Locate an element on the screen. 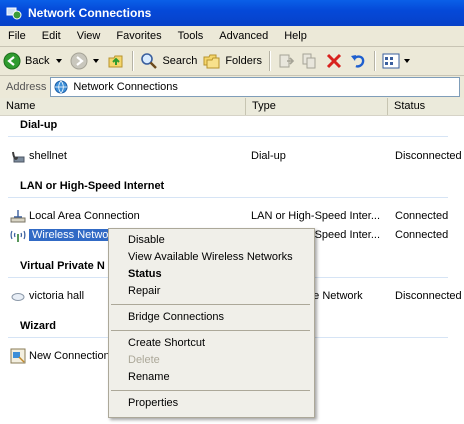 The width and height of the screenshot is (464, 424). item-type: Dial-up is located at coordinates (268, 156).